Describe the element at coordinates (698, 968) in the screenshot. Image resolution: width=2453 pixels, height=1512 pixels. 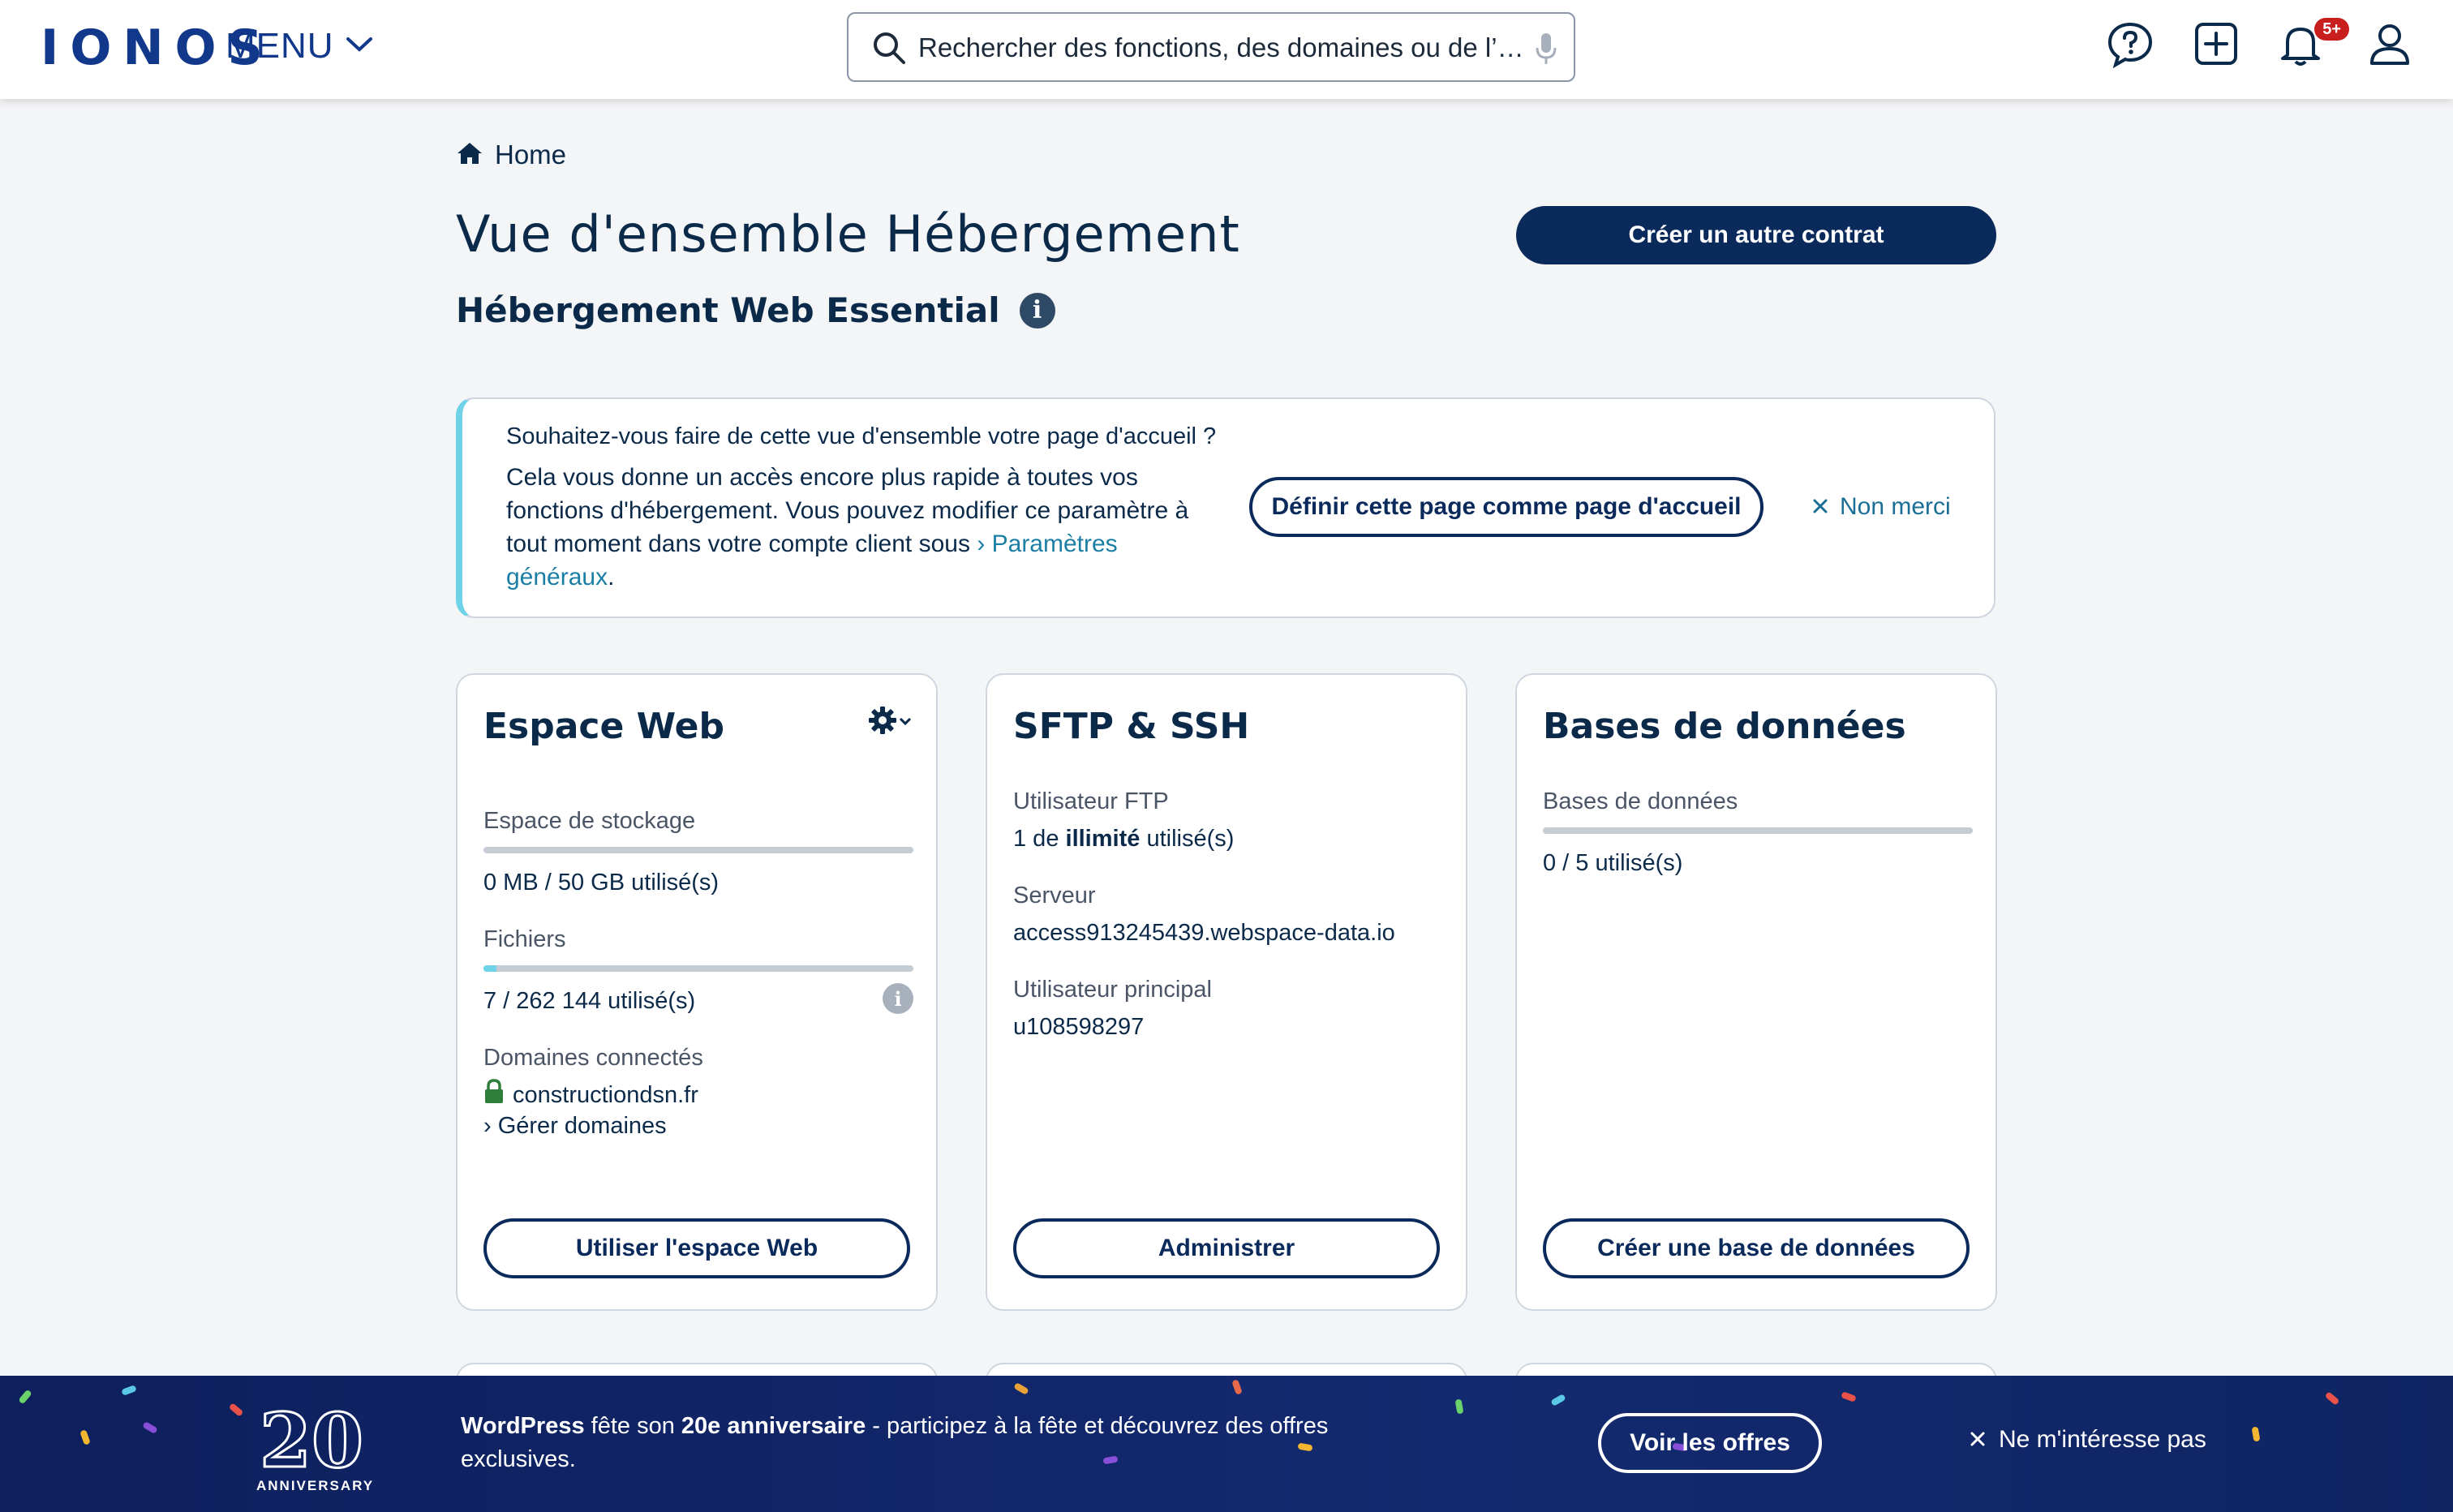
I see `files-bar` at that location.